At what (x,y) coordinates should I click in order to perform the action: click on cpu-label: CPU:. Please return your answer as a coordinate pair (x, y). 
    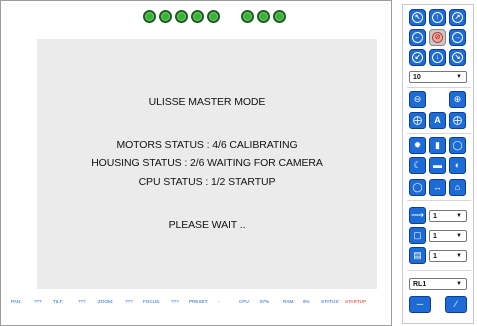
    Looking at the image, I should click on (244, 301).